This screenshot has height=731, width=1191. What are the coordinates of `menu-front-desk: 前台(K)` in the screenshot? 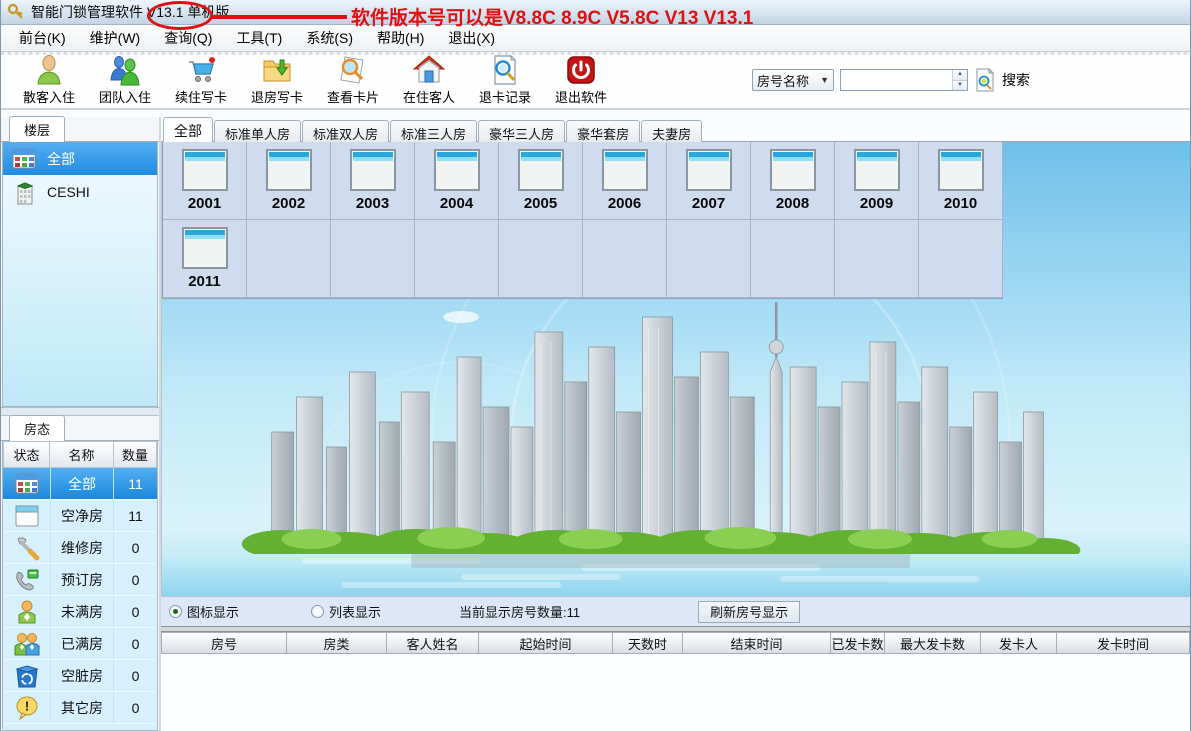 It's located at (42, 38).